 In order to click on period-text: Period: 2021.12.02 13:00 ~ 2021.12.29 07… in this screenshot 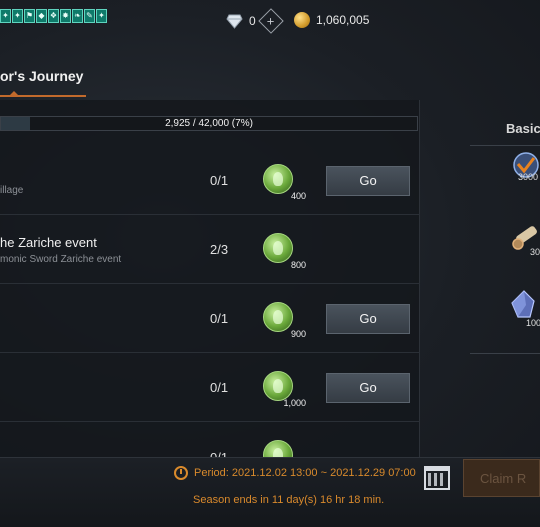, I will do `click(305, 473)`.